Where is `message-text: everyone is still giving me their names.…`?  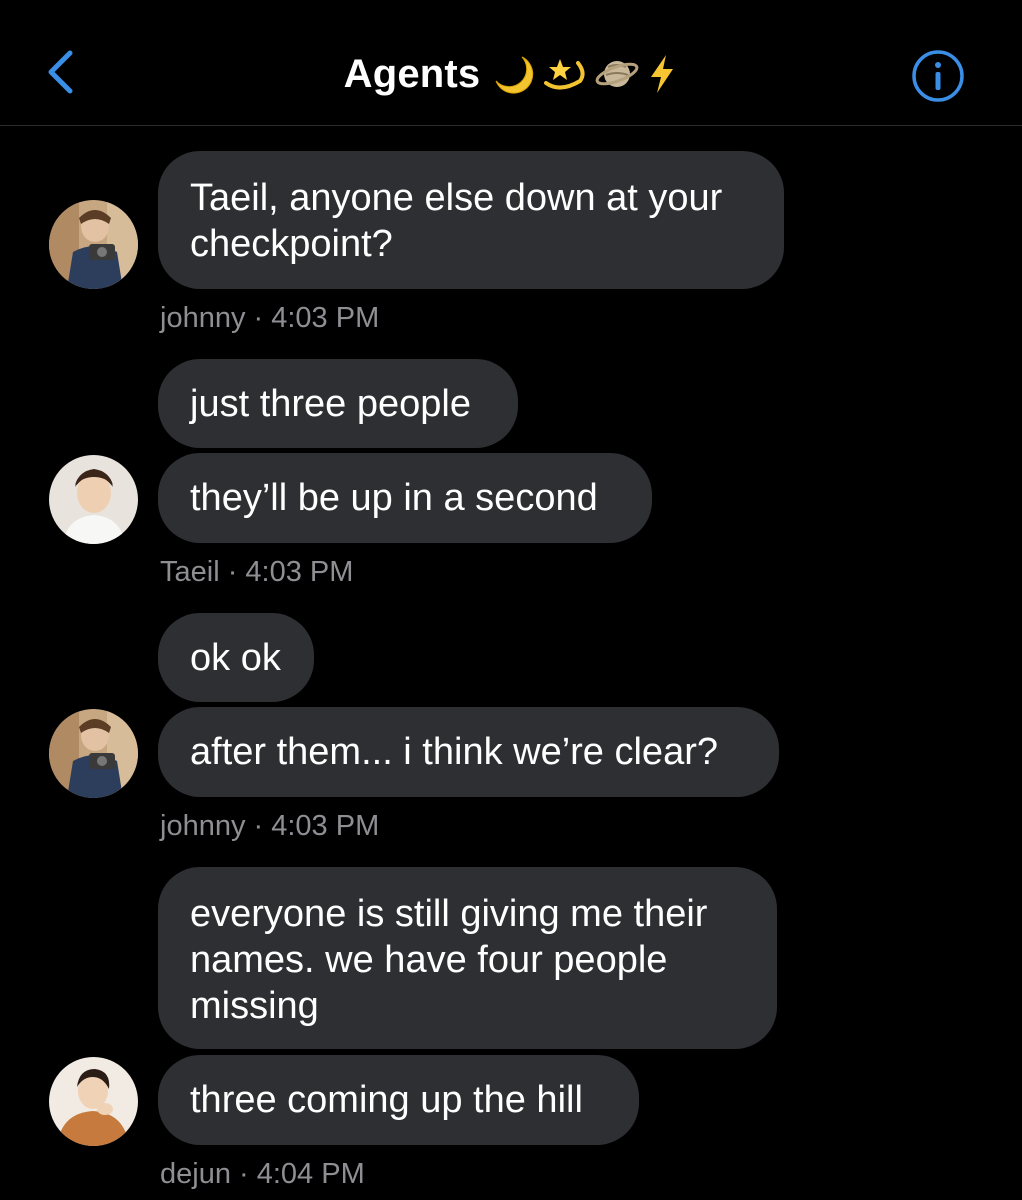 message-text: everyone is still giving me their names.… is located at coordinates (449, 960).